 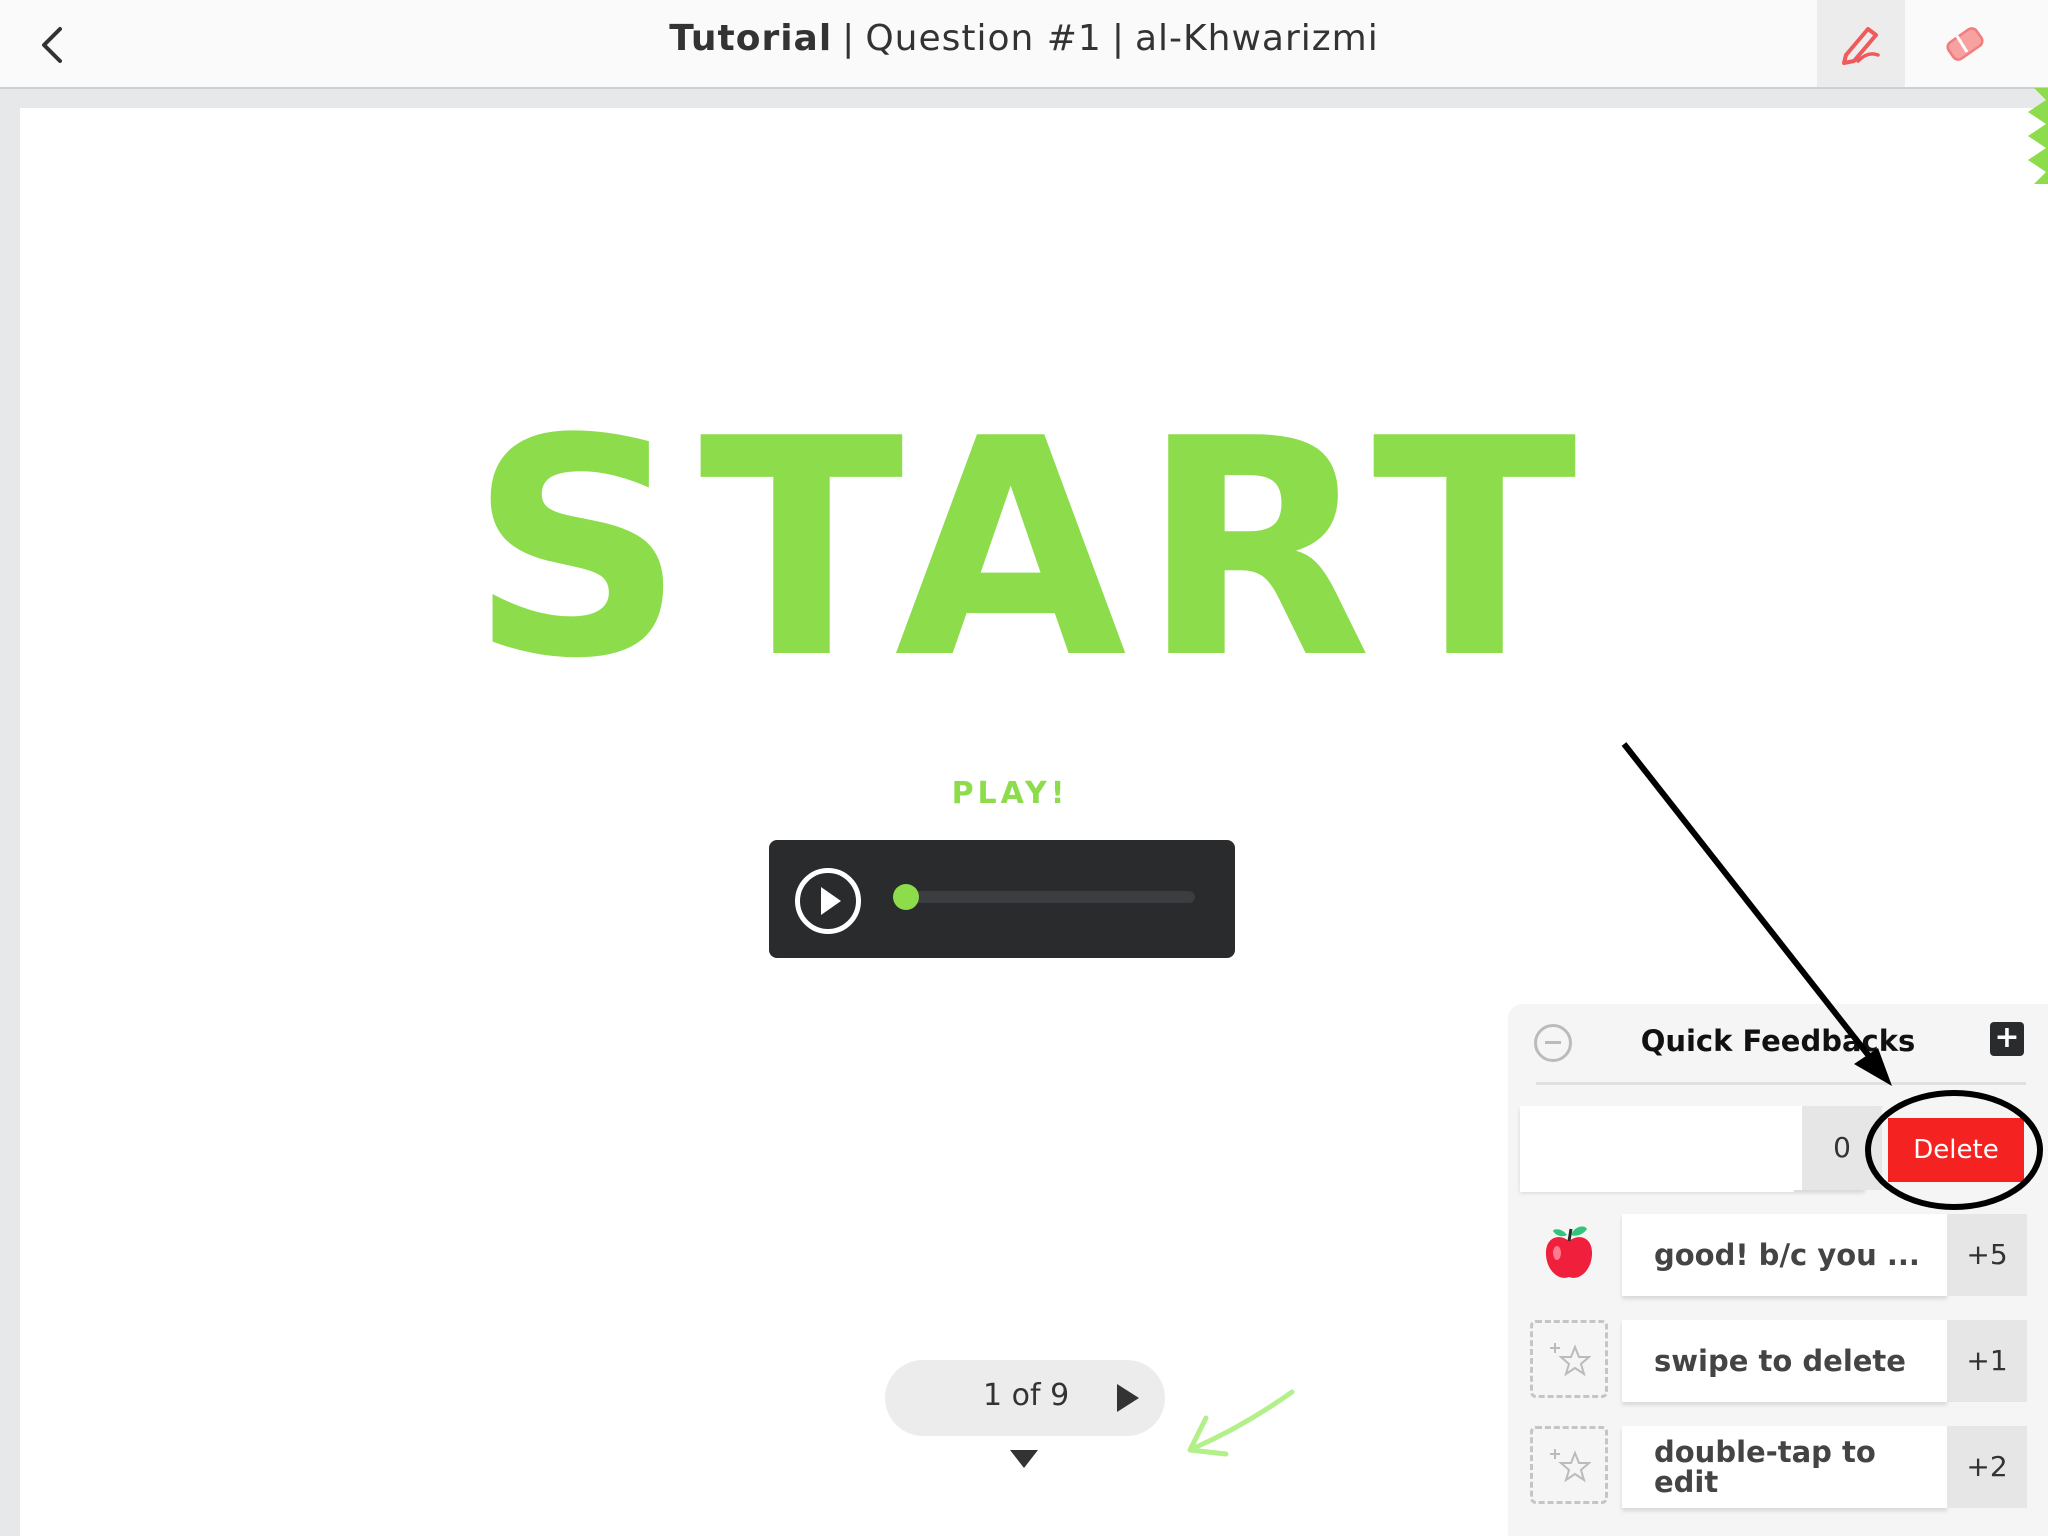 What do you see at coordinates (1784, 1467) in the screenshot?
I see `feedback-label: double-tap to edit` at bounding box center [1784, 1467].